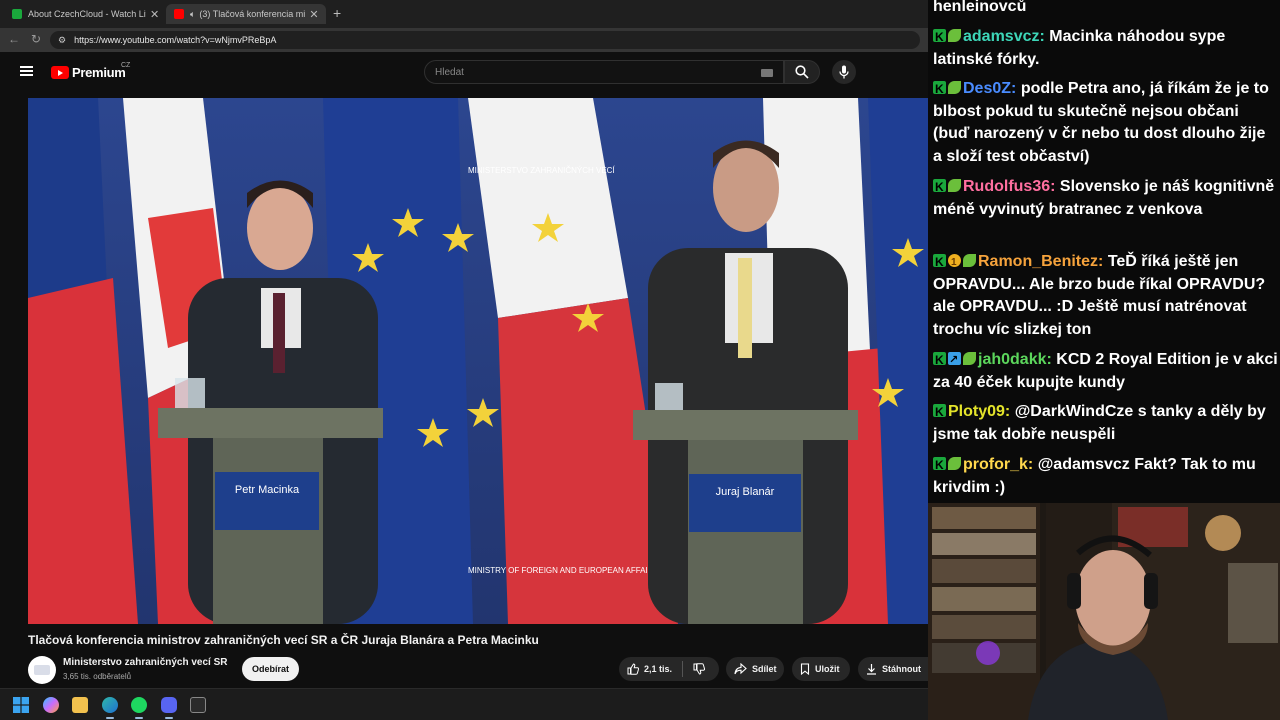 This screenshot has height=720, width=1280. I want to click on coin-badge-icon, so click(954, 263).